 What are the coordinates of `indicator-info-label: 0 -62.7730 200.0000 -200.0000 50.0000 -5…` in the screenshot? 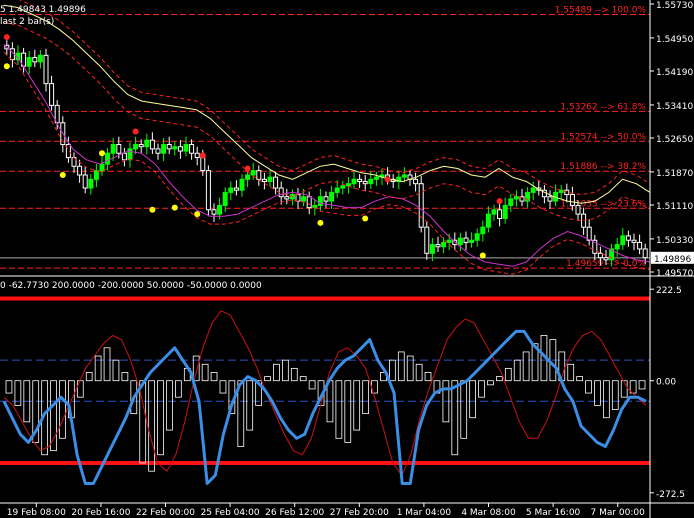 It's located at (131, 286).